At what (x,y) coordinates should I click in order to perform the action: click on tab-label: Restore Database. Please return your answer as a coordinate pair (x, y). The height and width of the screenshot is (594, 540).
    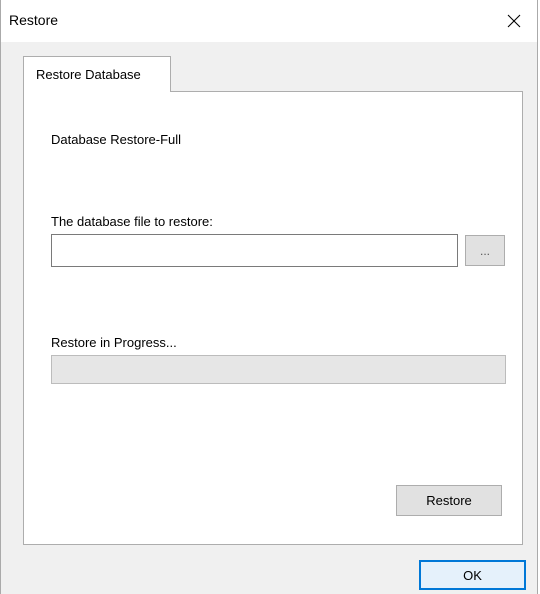
    Looking at the image, I should click on (88, 74).